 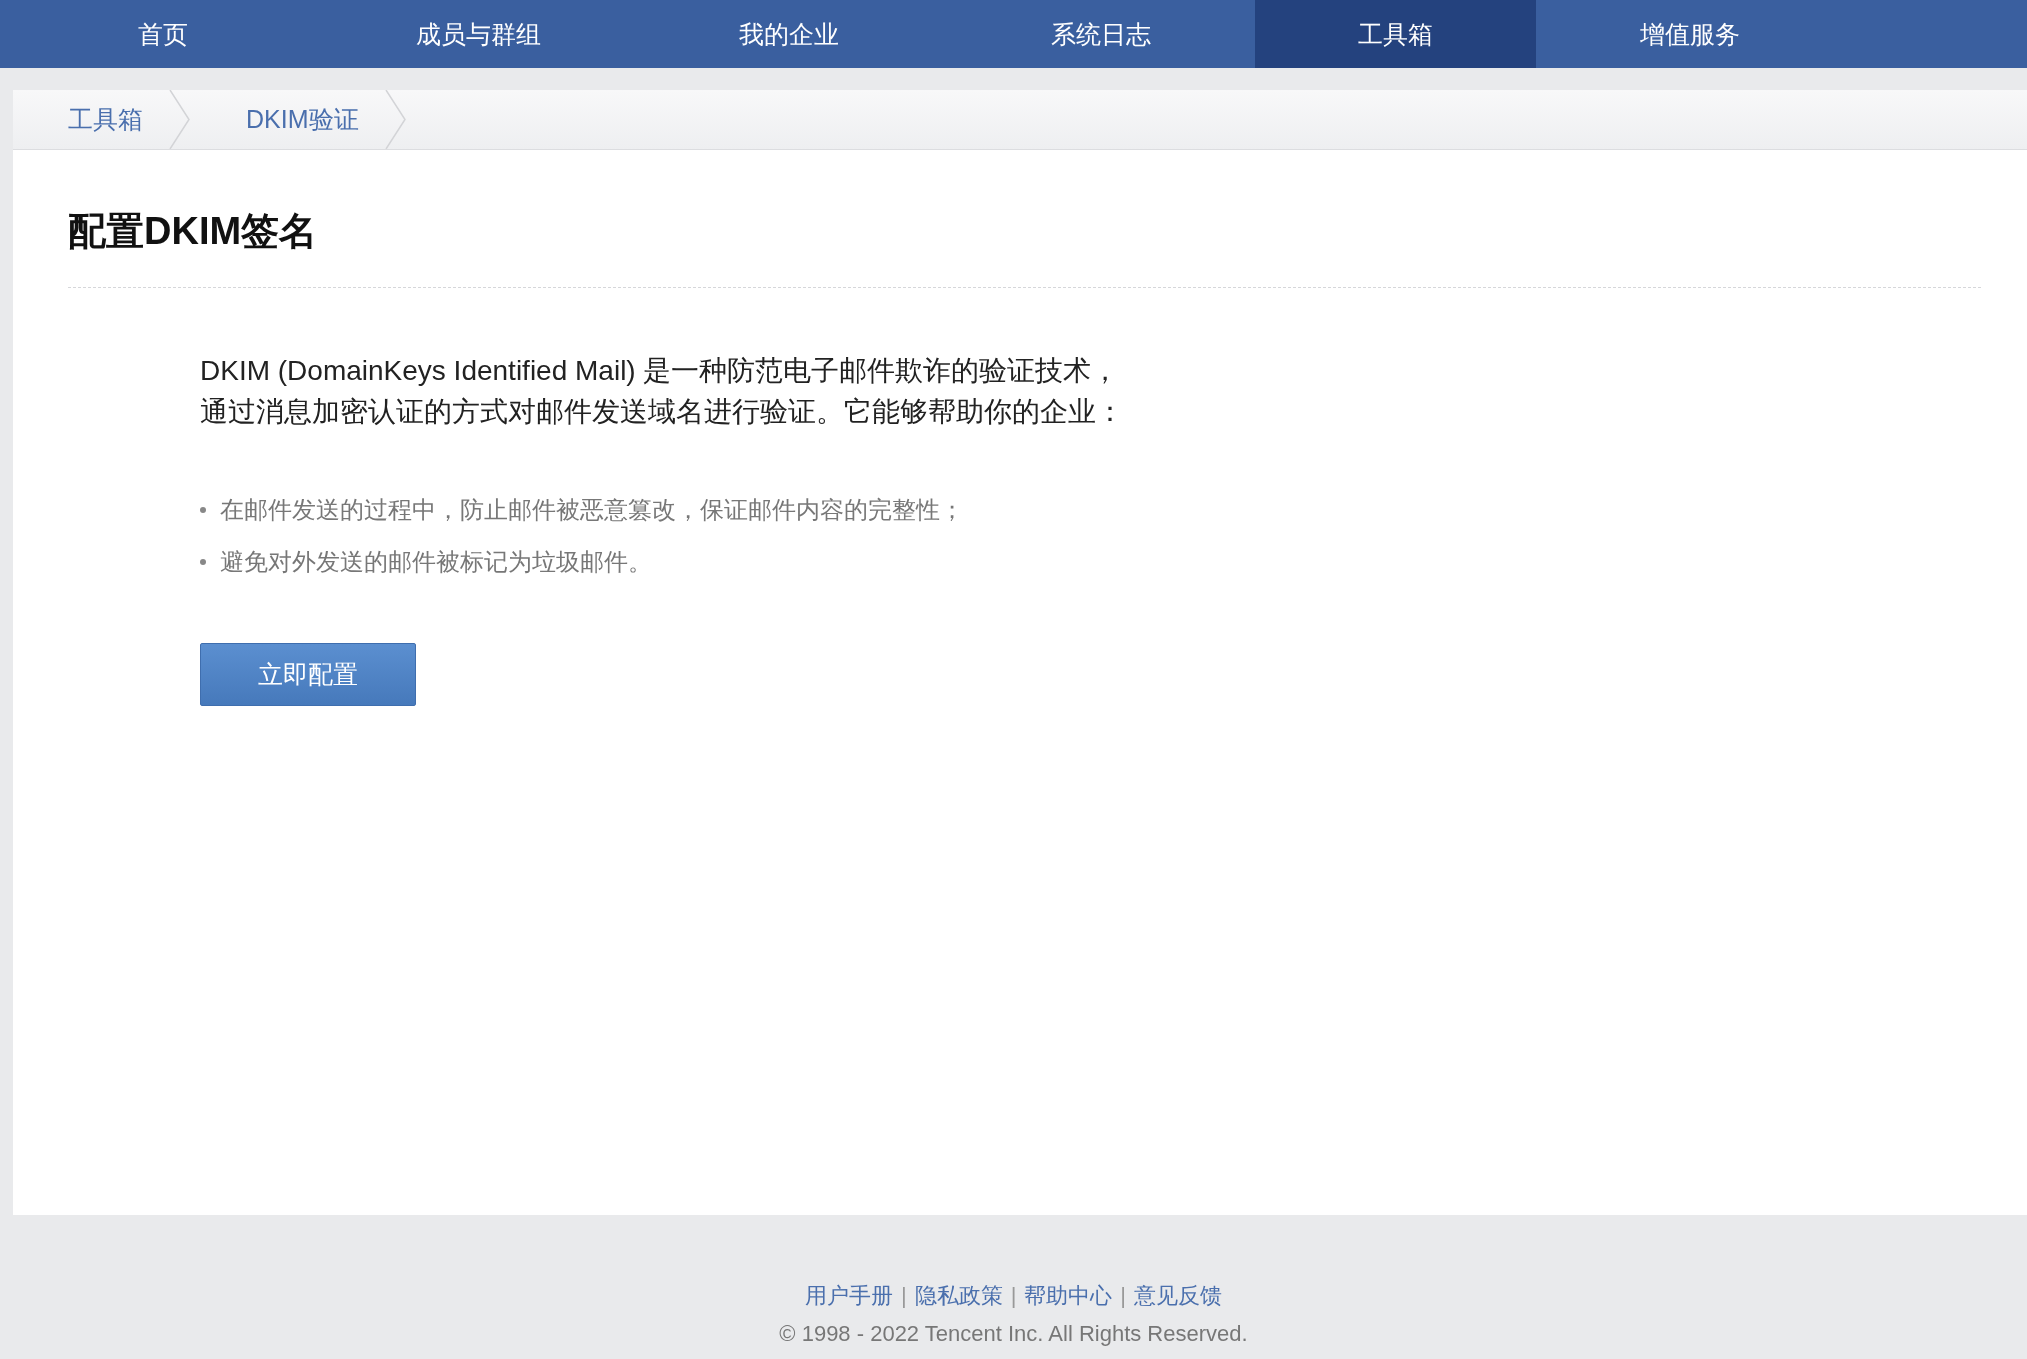 What do you see at coordinates (193, 231) in the screenshot?
I see `page-title: 配置DKIM签名` at bounding box center [193, 231].